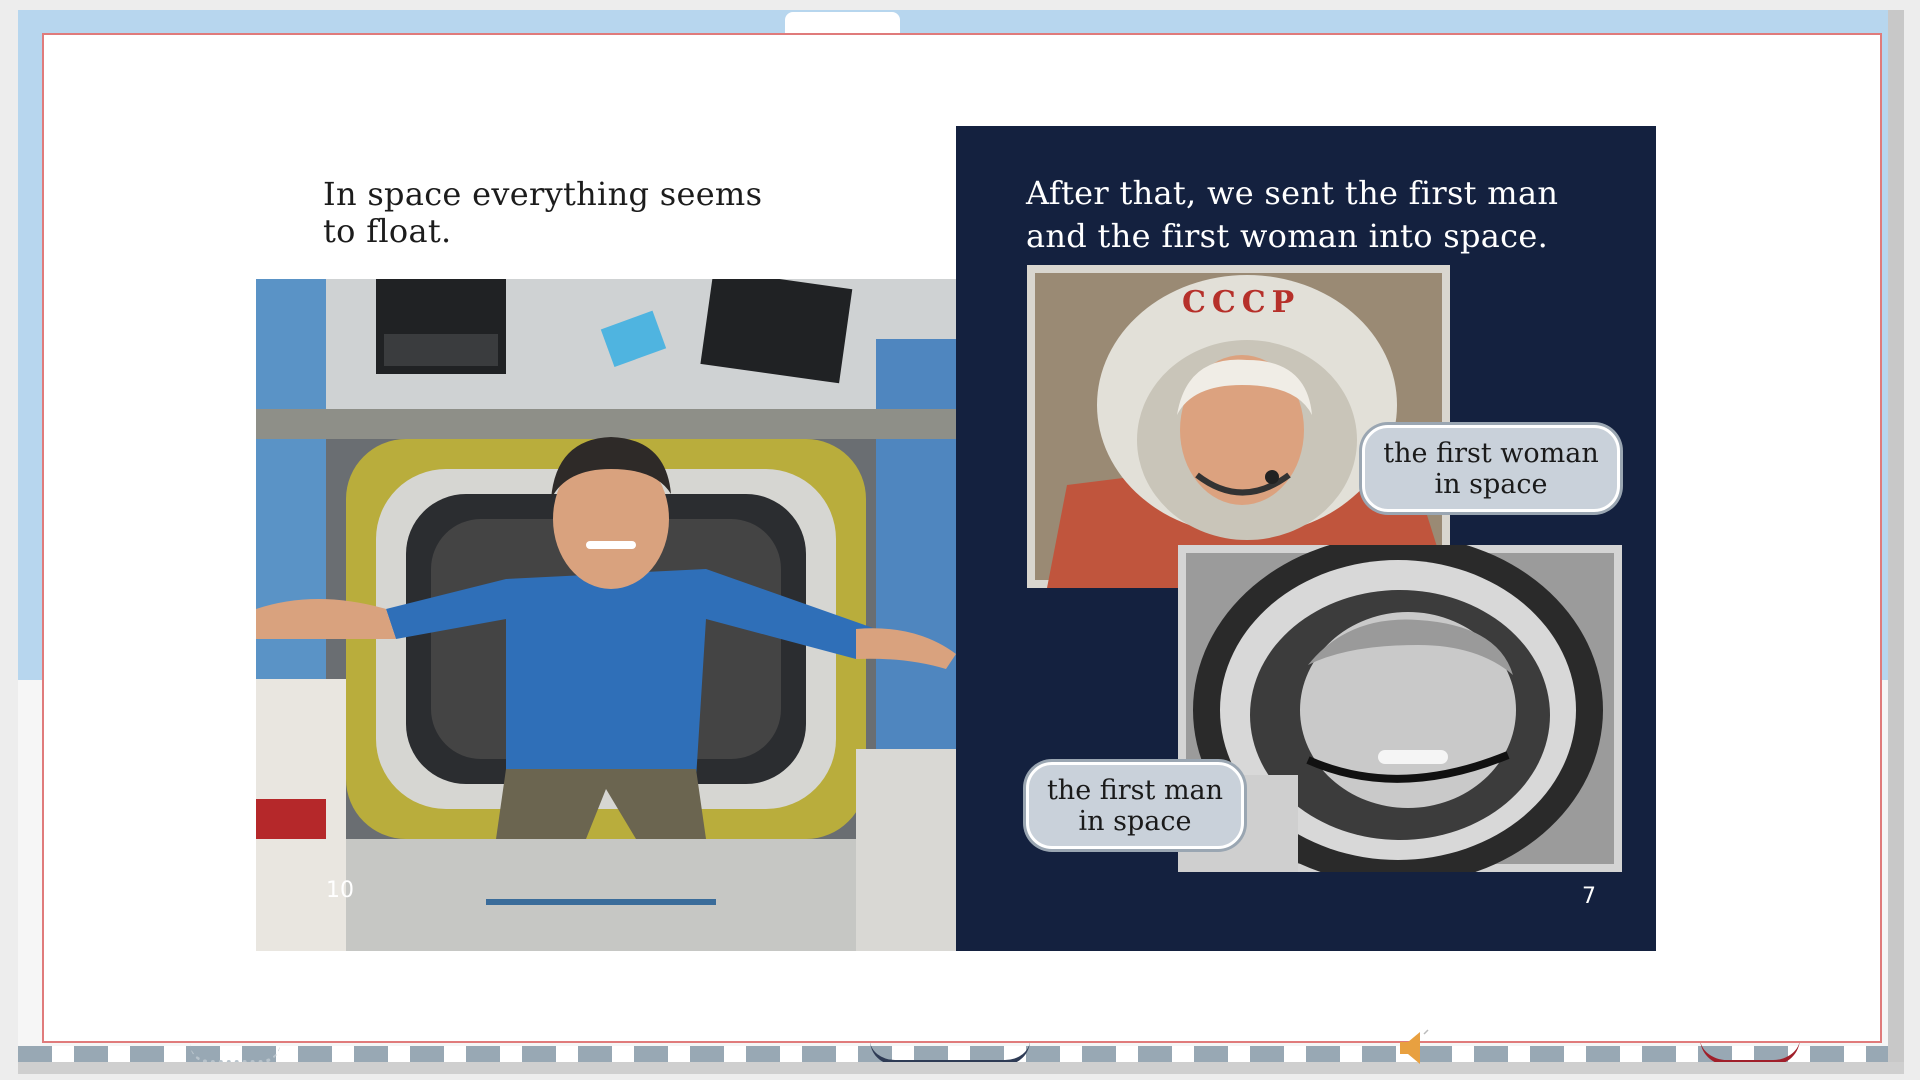 The width and height of the screenshot is (1920, 1080). What do you see at coordinates (842, 23) in the screenshot?
I see `slide-background-notch` at bounding box center [842, 23].